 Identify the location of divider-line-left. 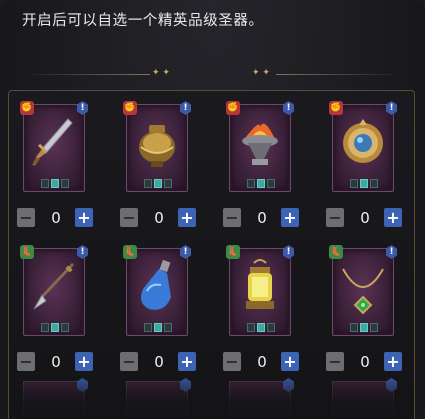
(91, 74).